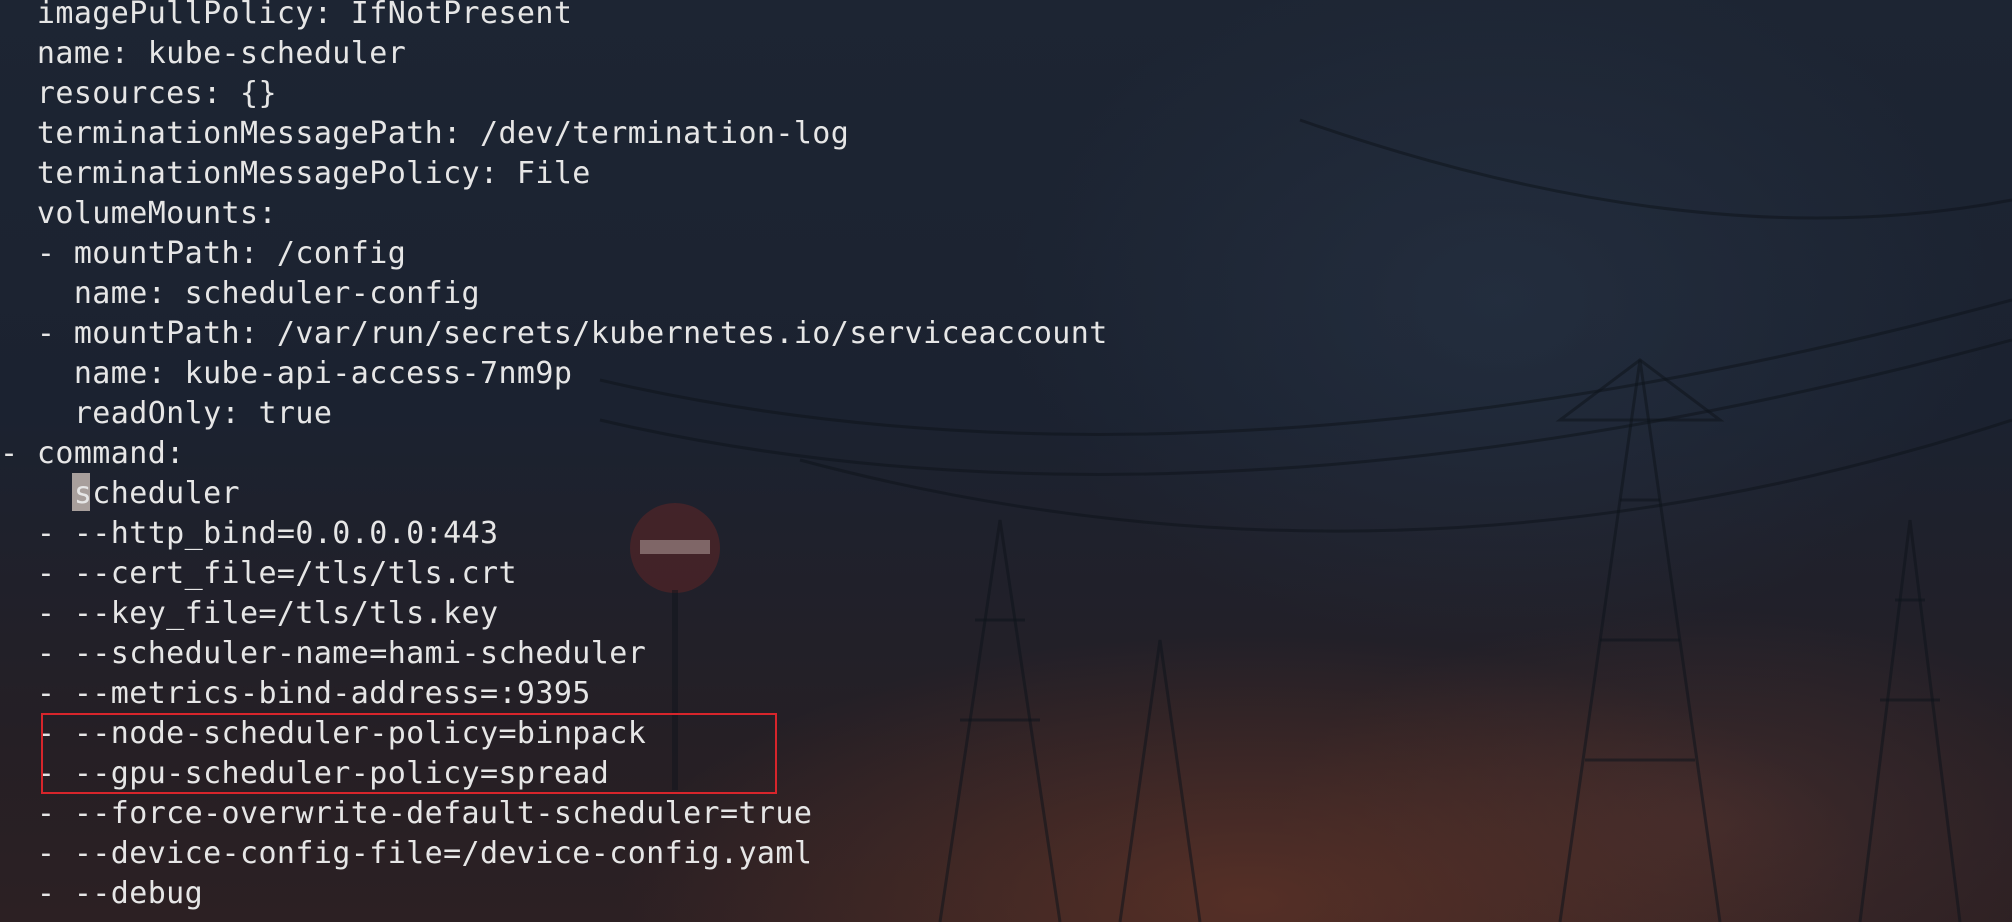  What do you see at coordinates (102, 893) in the screenshot?
I see `terminal-line: - --debug` at bounding box center [102, 893].